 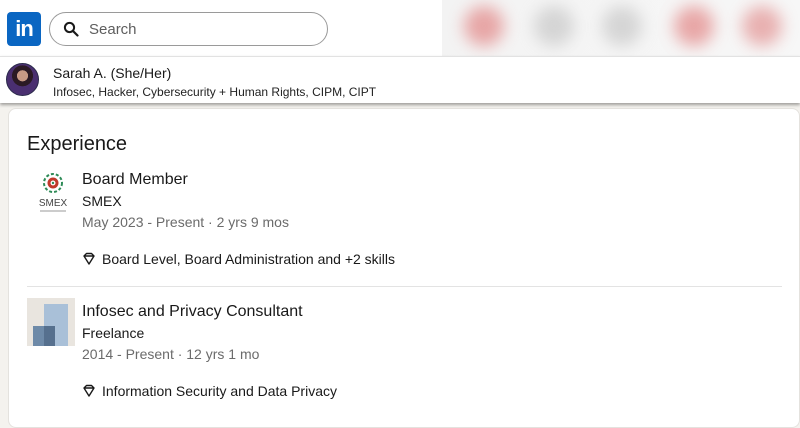 I want to click on skills-text: Information Security and Data Privacy, so click(x=219, y=391).